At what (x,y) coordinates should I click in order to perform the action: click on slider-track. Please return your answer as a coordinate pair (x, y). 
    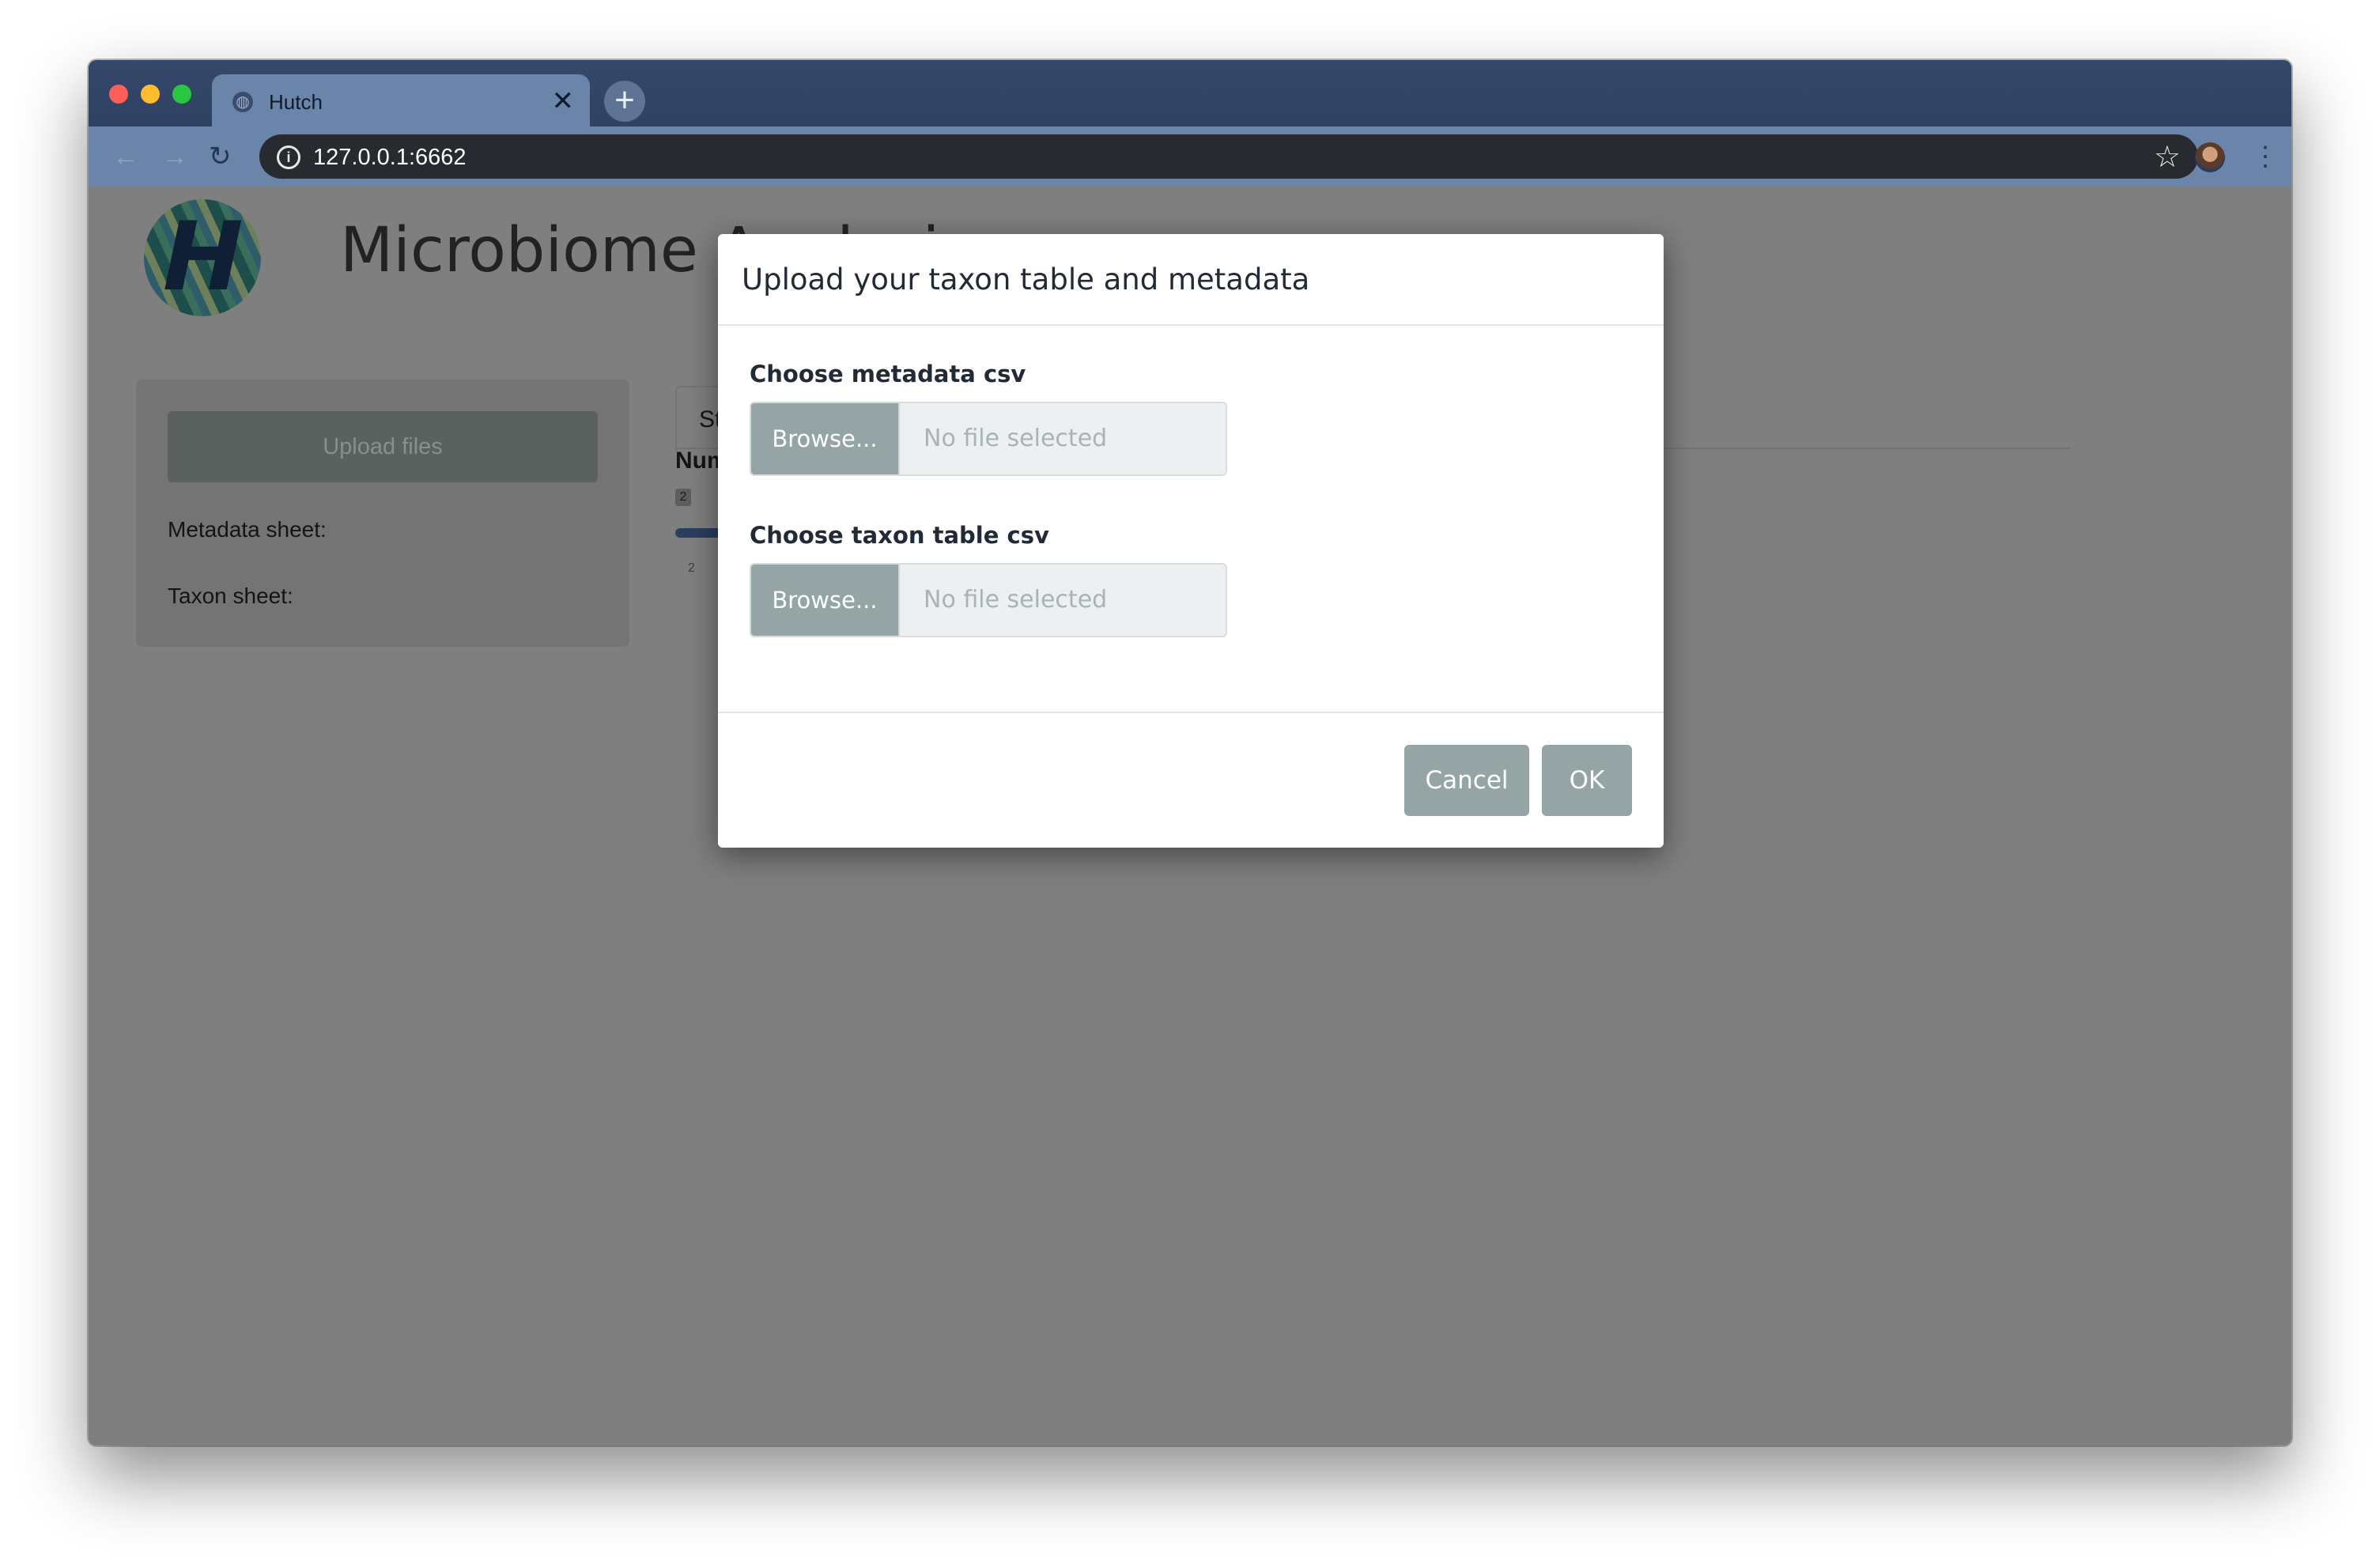
    Looking at the image, I should click on (699, 533).